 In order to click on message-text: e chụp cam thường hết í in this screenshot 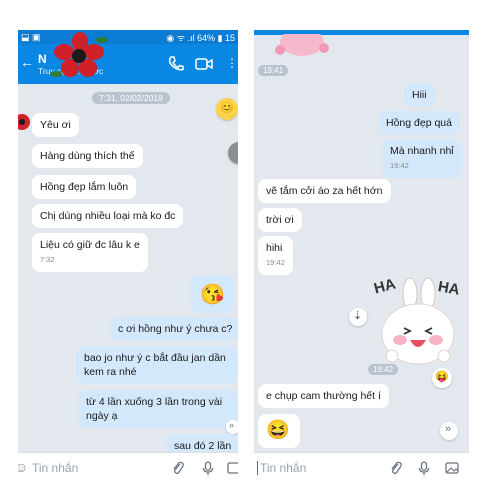, I will do `click(323, 396)`.